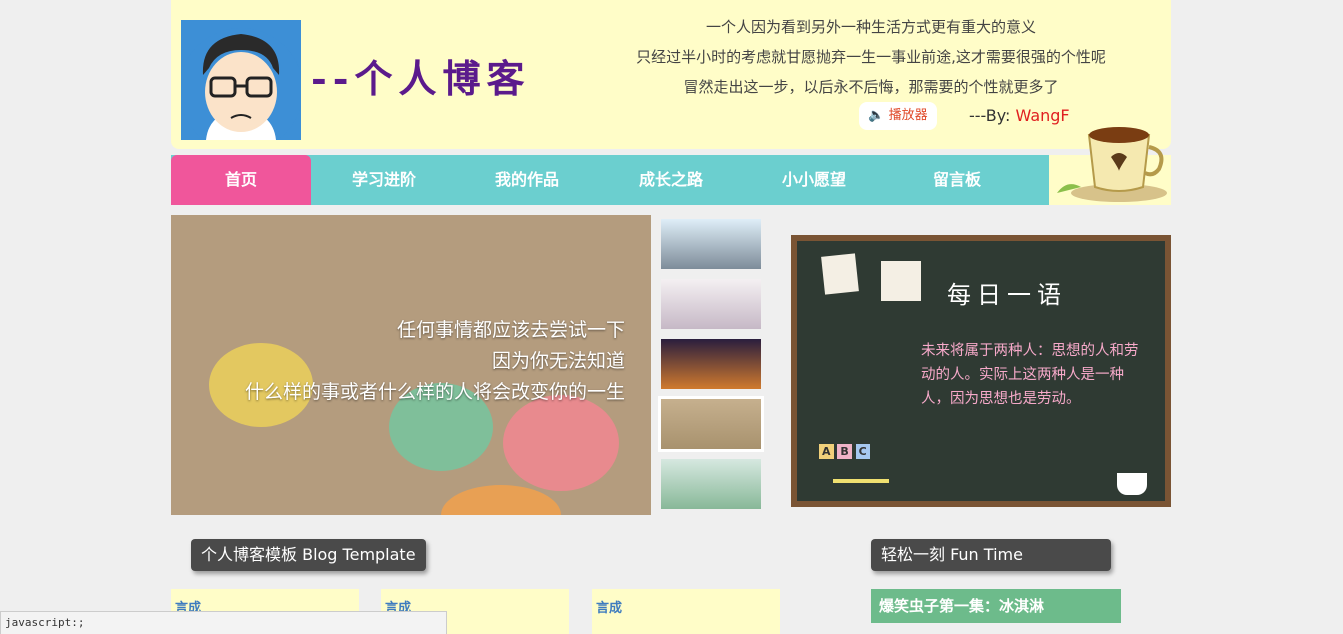  What do you see at coordinates (686, 611) in the screenshot?
I see `template-card-3: 言成` at bounding box center [686, 611].